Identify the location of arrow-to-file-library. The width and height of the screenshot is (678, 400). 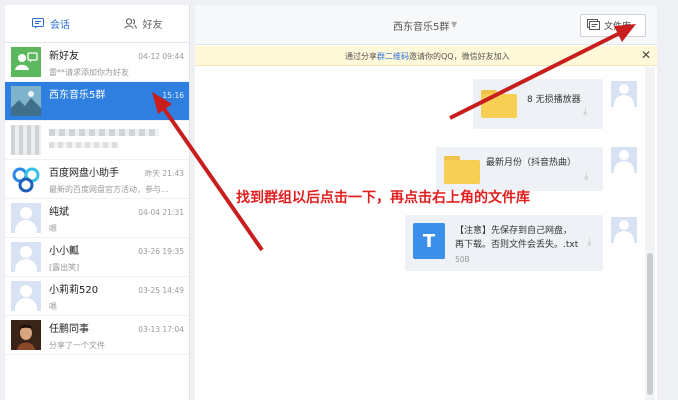
(536, 75).